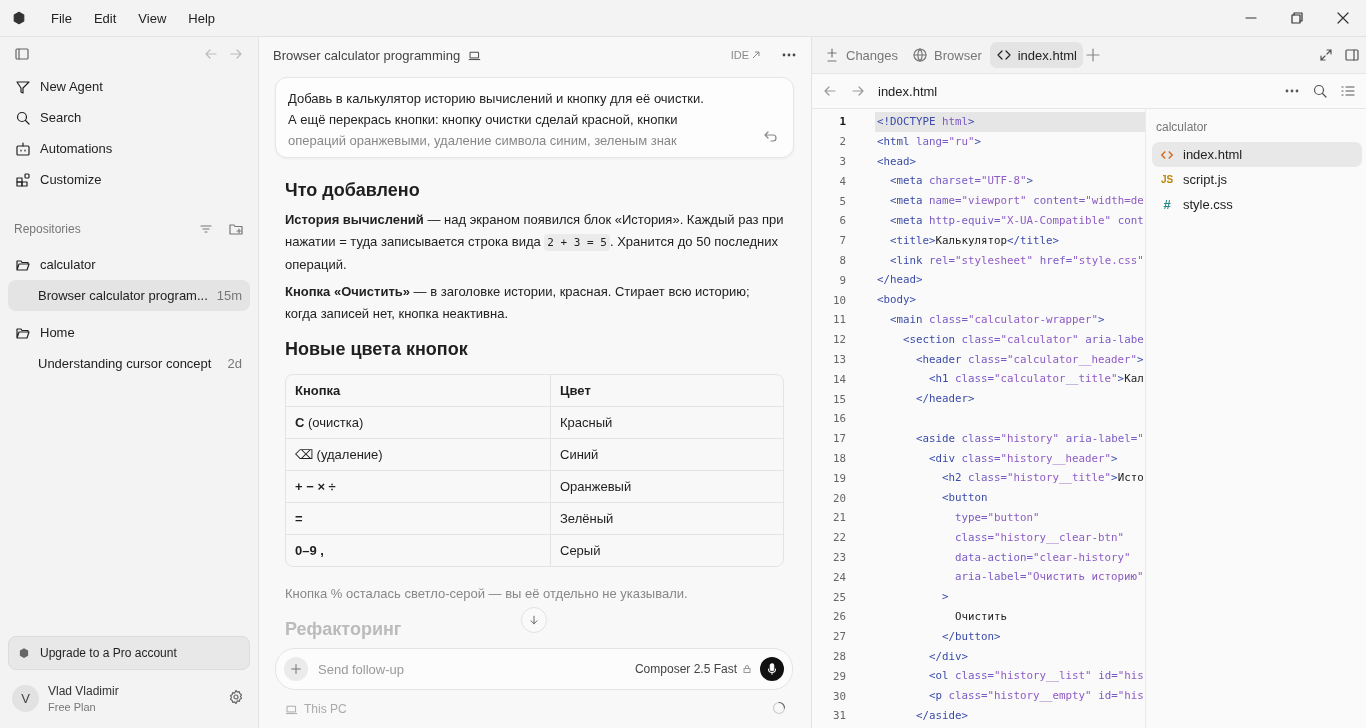  Describe the element at coordinates (1352, 55) in the screenshot. I see `panel-toggle-icon` at that location.